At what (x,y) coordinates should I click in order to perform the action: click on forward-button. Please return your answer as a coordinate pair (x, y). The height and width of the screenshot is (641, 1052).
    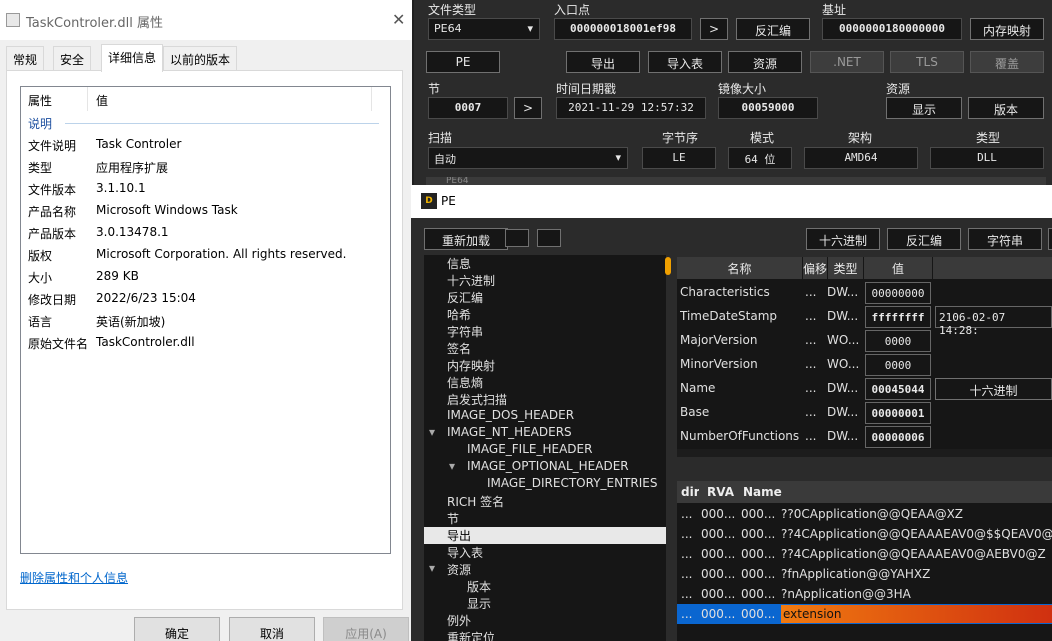
    Looking at the image, I should click on (549, 238).